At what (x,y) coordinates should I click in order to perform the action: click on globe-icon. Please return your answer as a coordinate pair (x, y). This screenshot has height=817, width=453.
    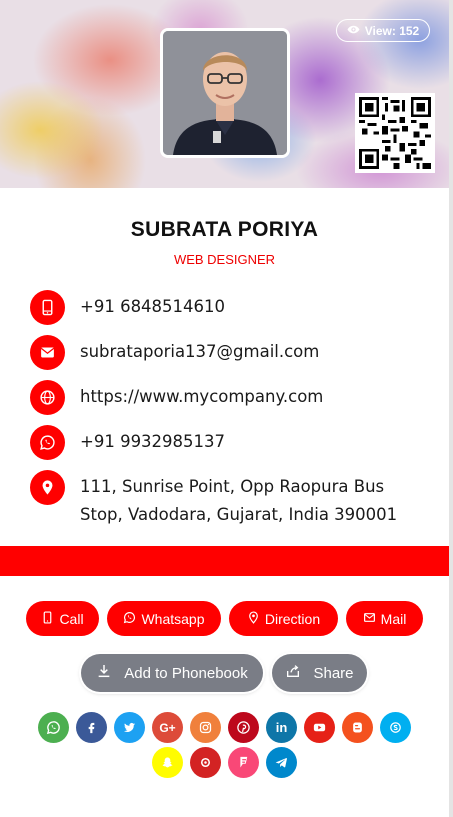
    Looking at the image, I should click on (47, 397).